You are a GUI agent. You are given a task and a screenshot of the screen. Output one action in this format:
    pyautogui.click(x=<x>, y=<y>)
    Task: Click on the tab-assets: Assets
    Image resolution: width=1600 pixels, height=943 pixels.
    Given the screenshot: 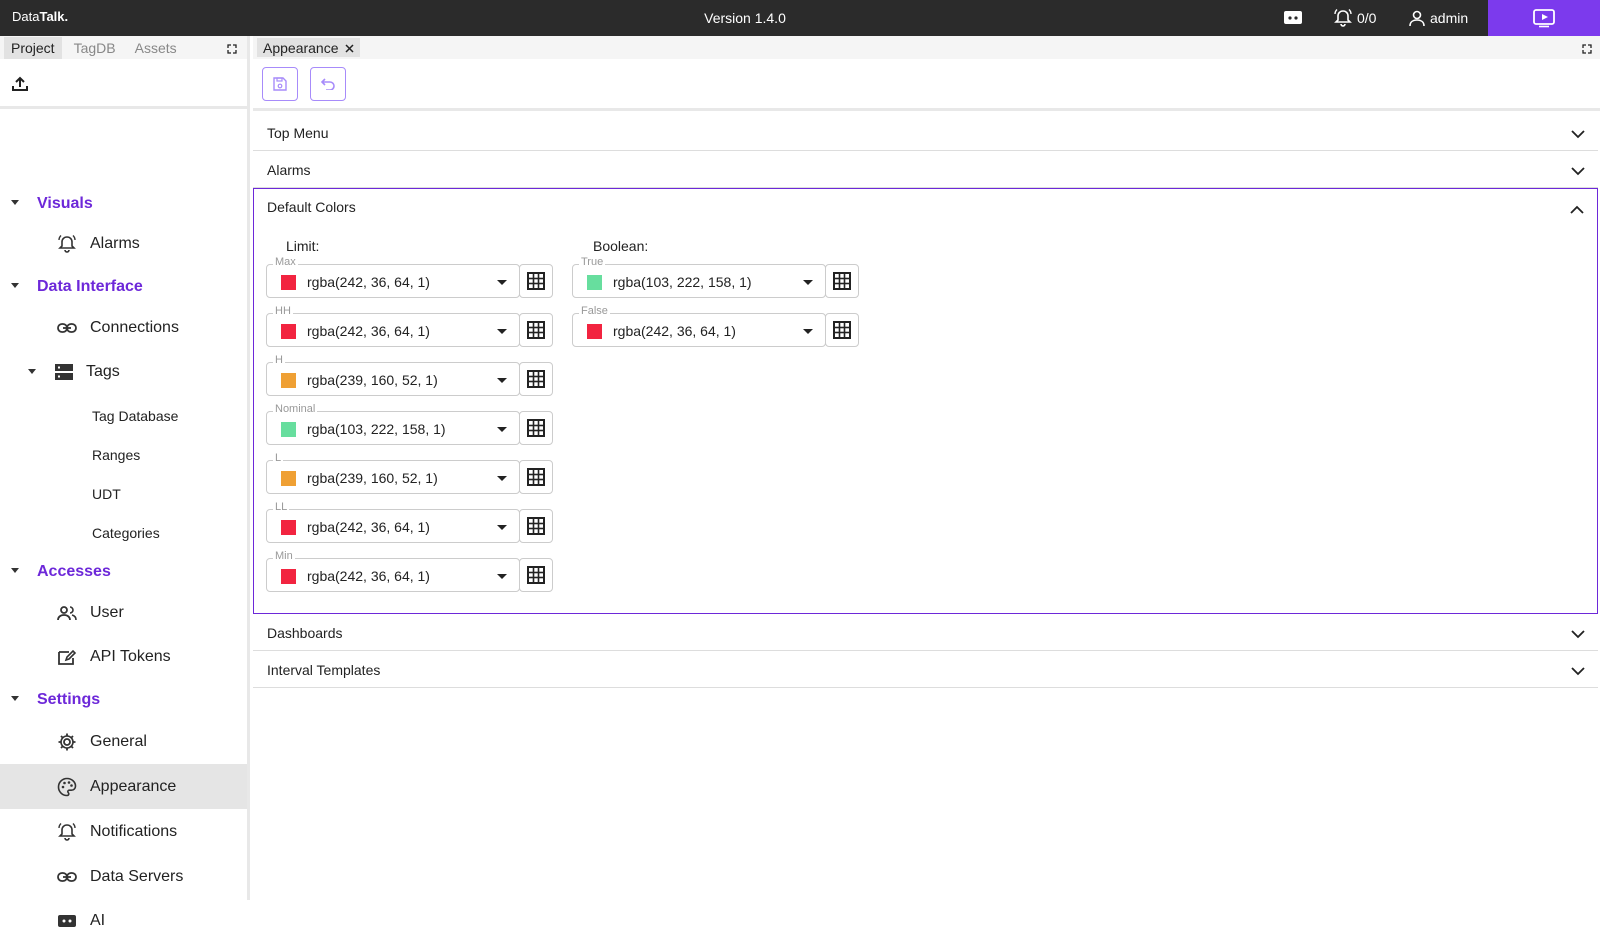 What is the action you would take?
    pyautogui.click(x=156, y=48)
    